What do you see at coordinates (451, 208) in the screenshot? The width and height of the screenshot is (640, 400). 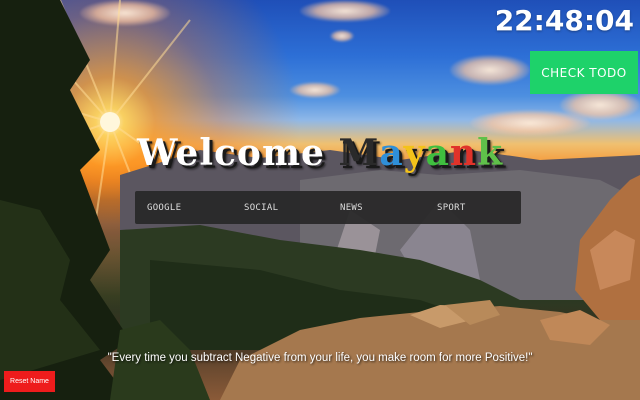 I see `nav-item-sport: SPORT` at bounding box center [451, 208].